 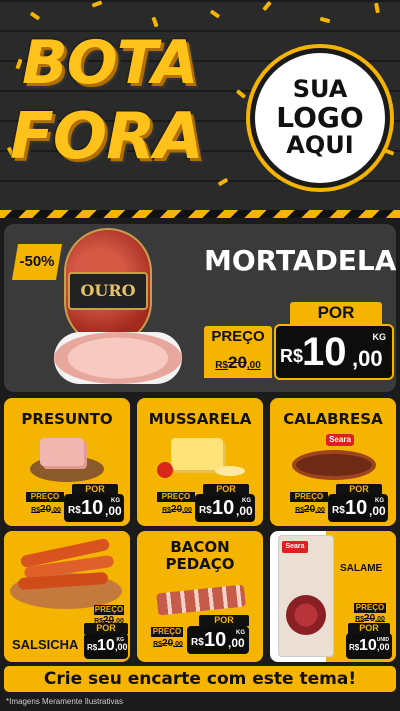 What do you see at coordinates (165, 470) in the screenshot?
I see `tomato-shape` at bounding box center [165, 470].